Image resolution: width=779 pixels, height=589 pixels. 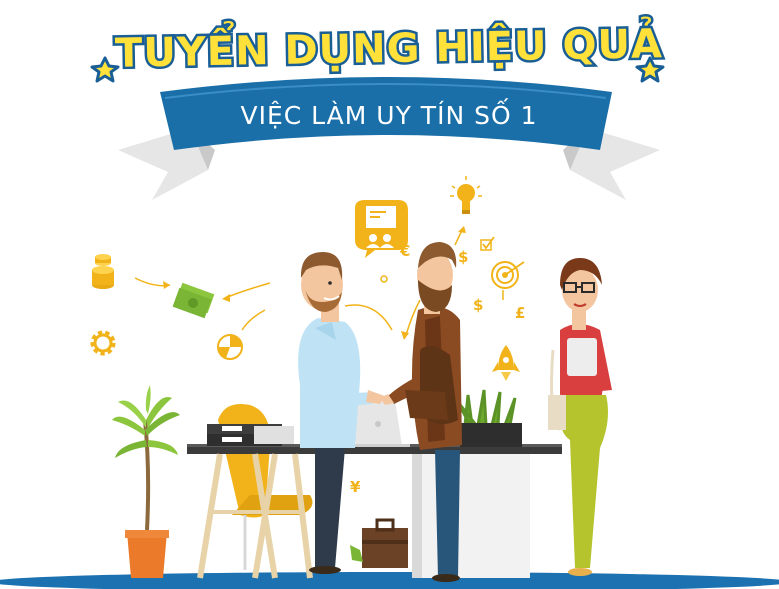 What do you see at coordinates (506, 363) in the screenshot?
I see `rocket-icon` at bounding box center [506, 363].